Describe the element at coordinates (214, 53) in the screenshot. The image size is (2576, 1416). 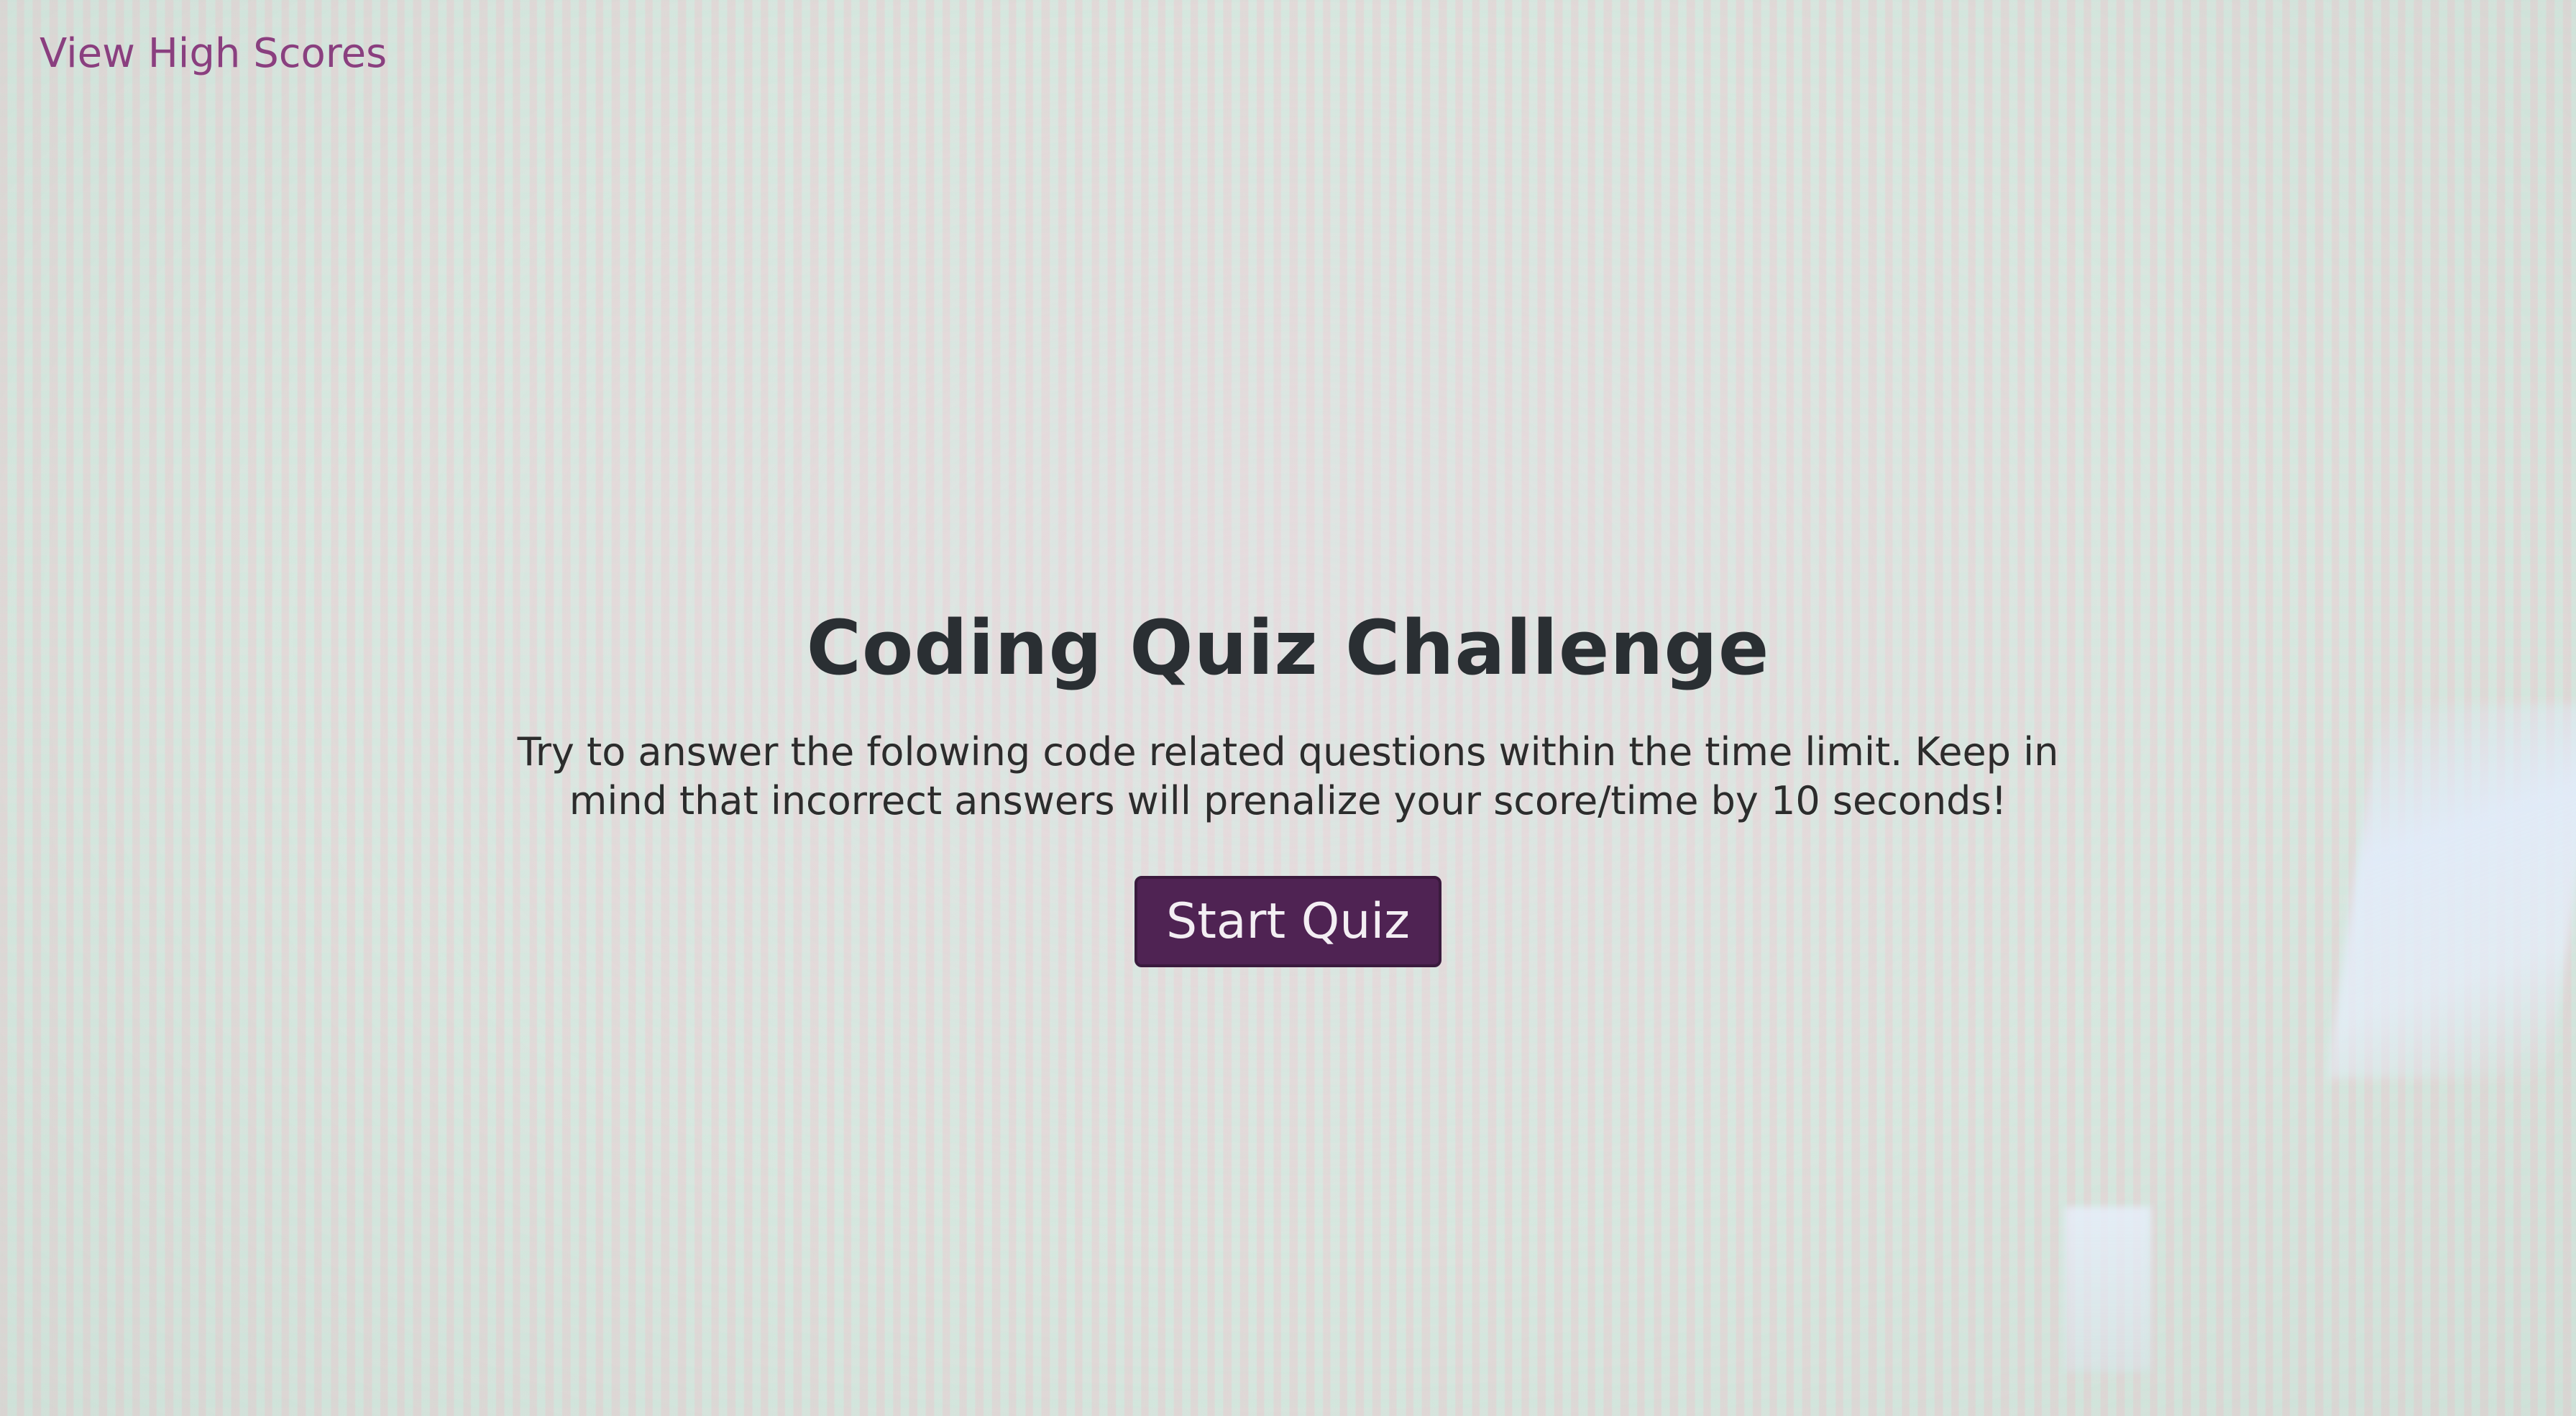
I see `view-high-scores-link: View High Scores` at that location.